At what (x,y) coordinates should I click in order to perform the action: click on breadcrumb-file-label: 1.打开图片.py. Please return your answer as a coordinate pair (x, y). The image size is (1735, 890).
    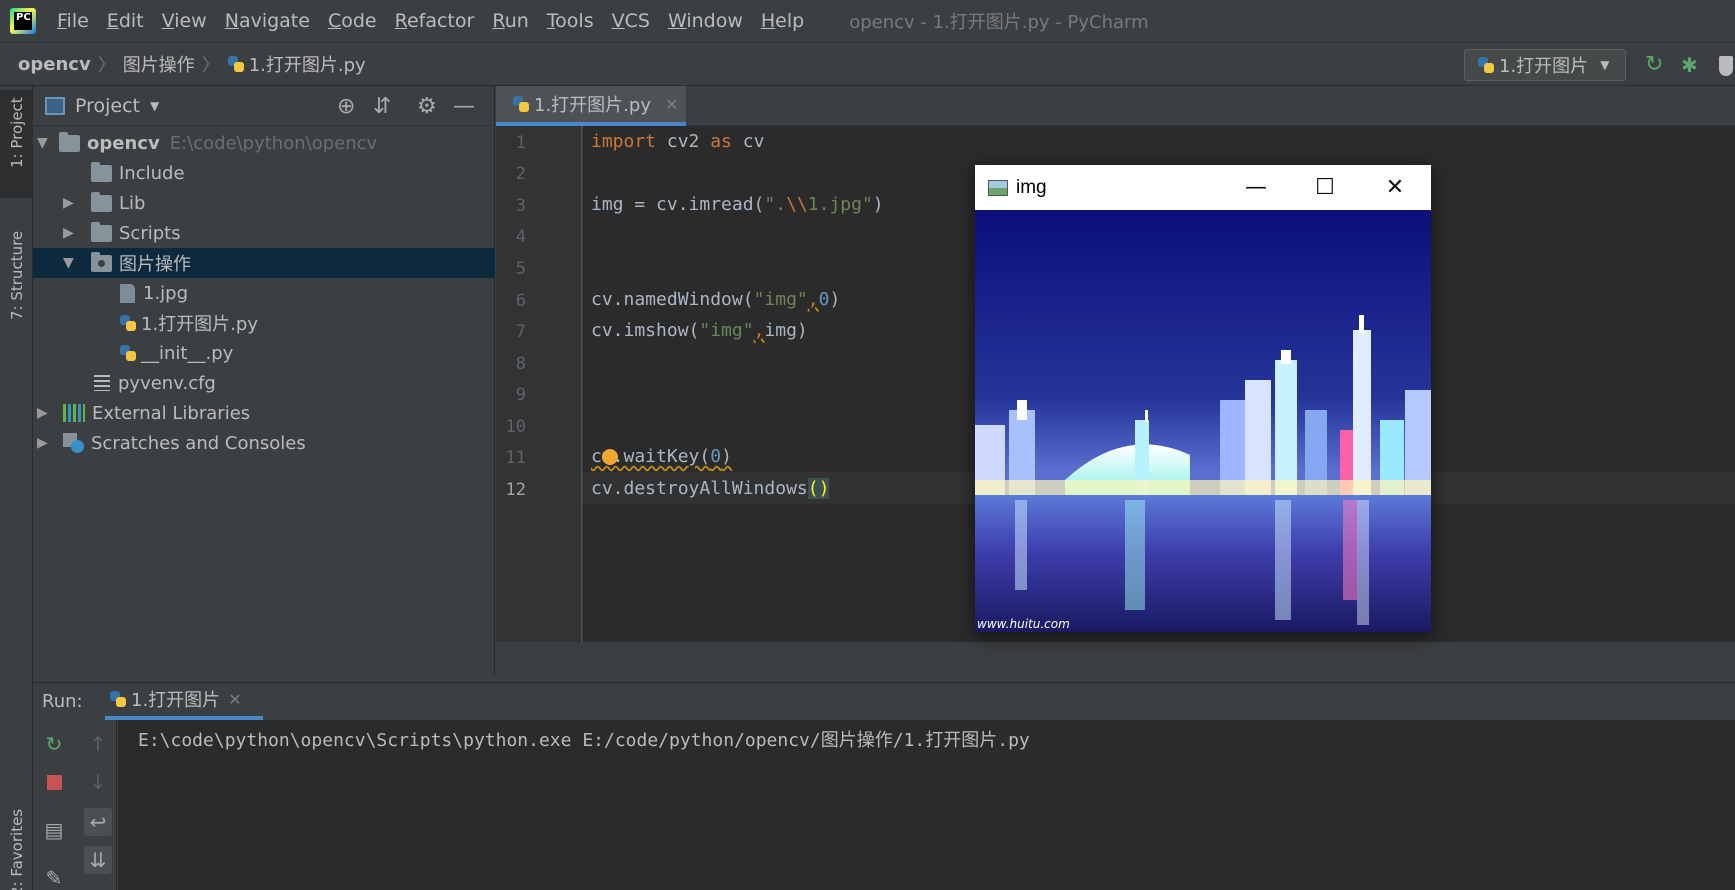
    Looking at the image, I should click on (307, 65).